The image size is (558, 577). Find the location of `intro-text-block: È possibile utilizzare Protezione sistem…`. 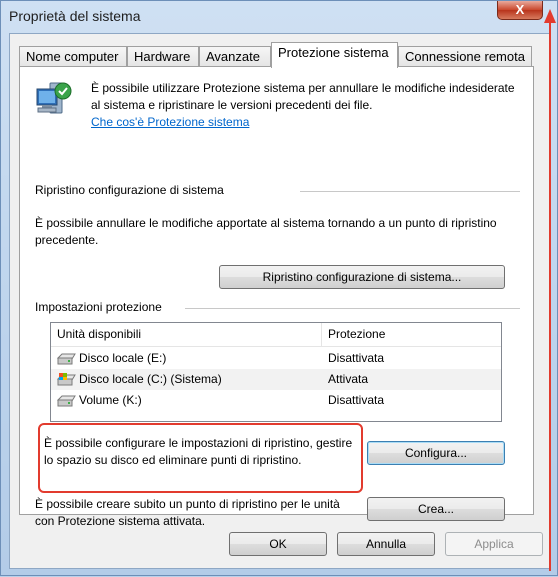

intro-text-block: È possibile utilizzare Protezione sistem… is located at coordinates (306, 105).